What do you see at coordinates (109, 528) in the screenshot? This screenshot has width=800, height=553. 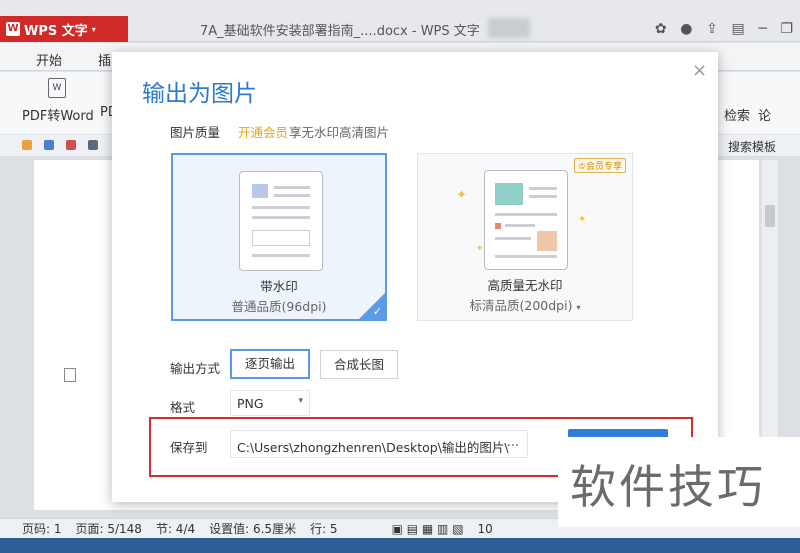 I see `status-page: 页面: 5/148` at bounding box center [109, 528].